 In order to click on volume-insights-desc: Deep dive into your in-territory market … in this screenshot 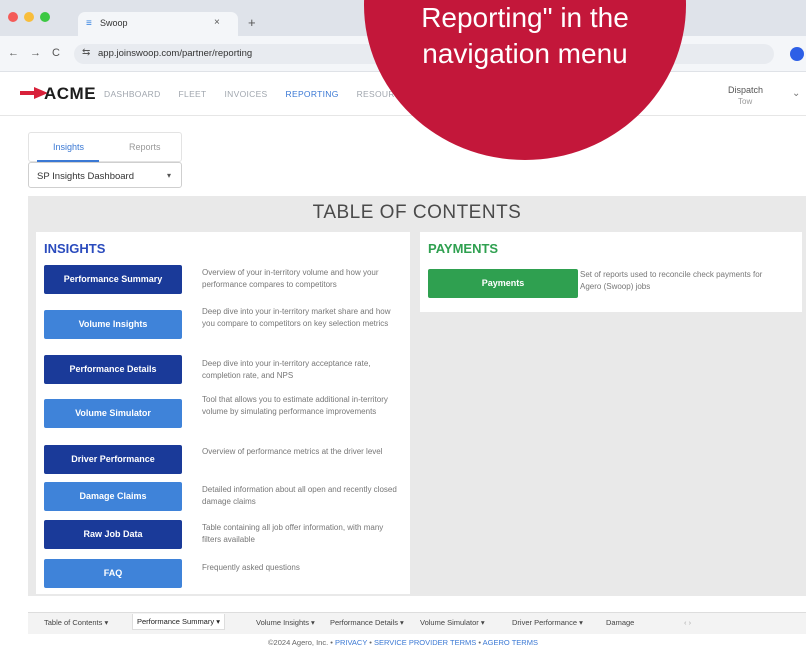, I will do `click(296, 317)`.